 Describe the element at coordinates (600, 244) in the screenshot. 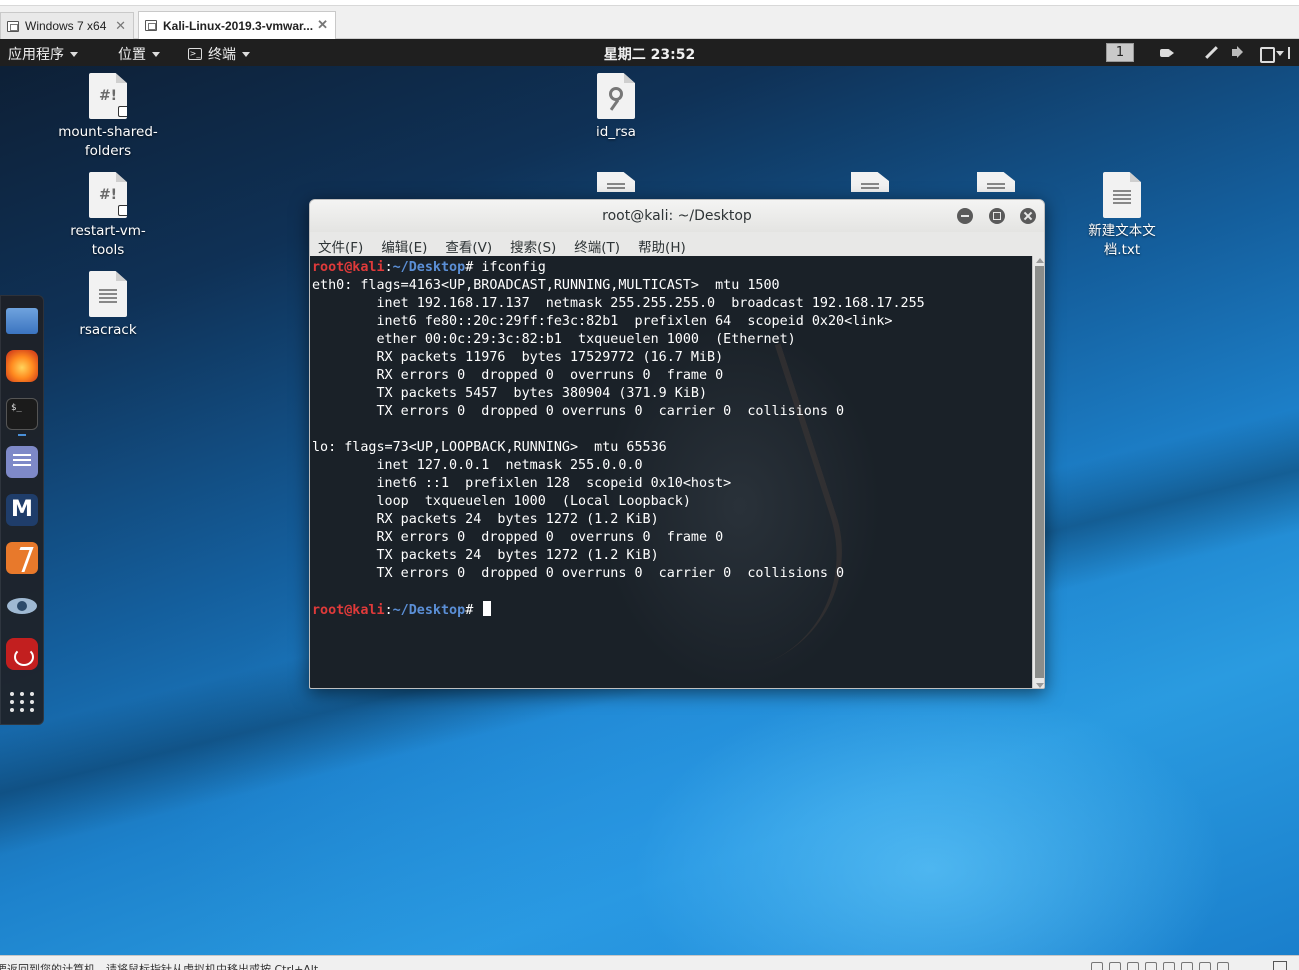

I see `menu-terminal: 终端(T)` at that location.